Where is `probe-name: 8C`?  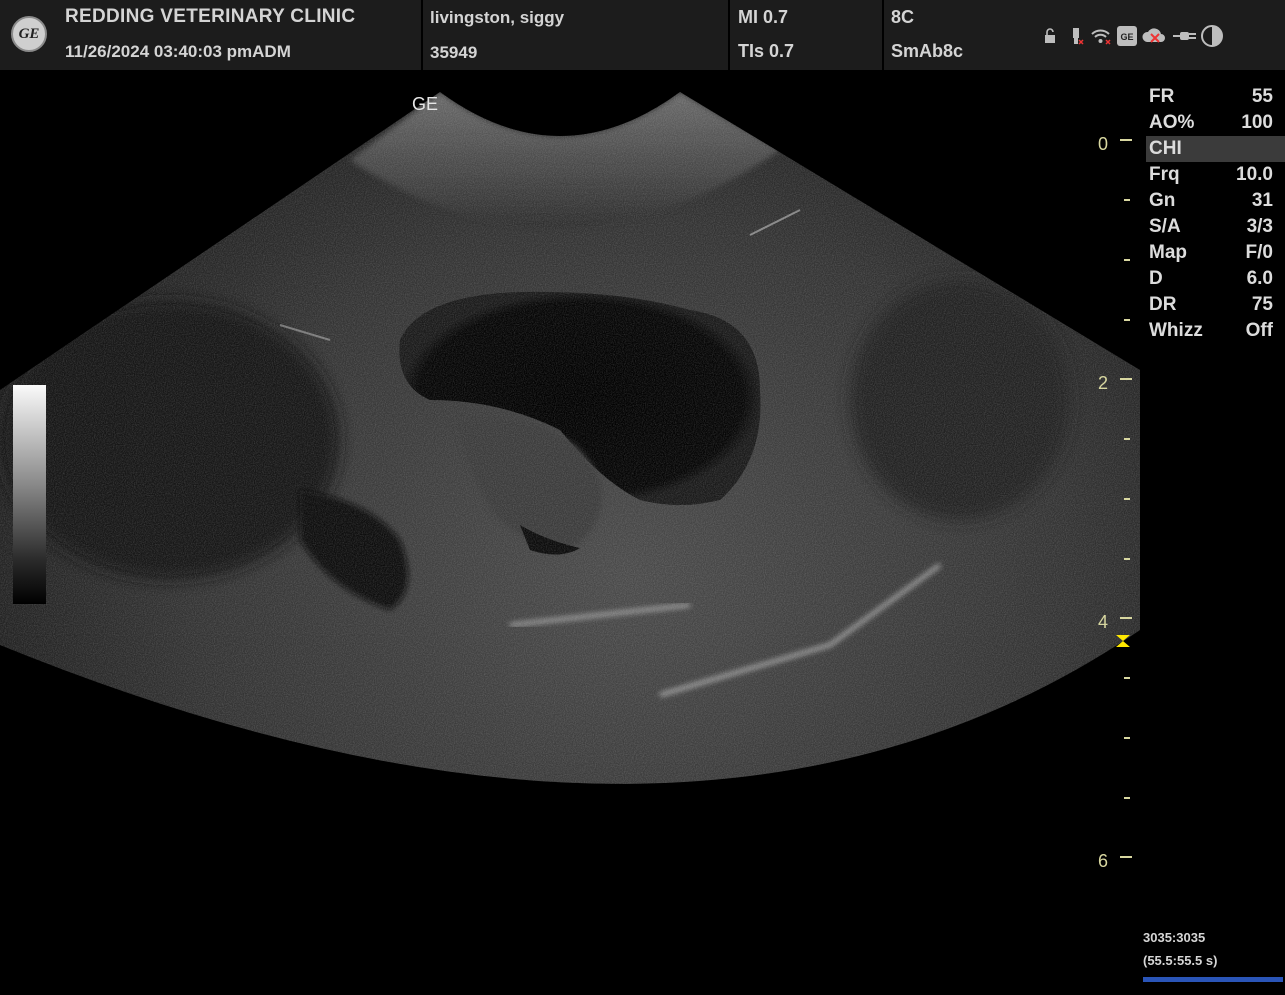 probe-name: 8C is located at coordinates (903, 17).